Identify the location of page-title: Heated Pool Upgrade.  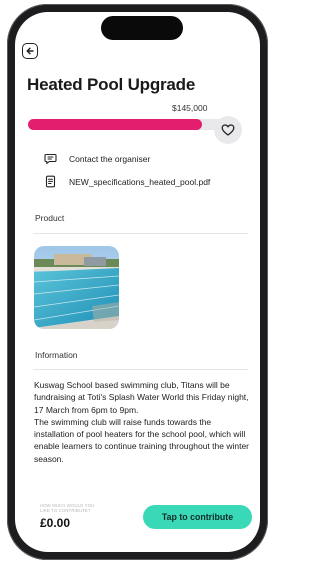
(111, 84).